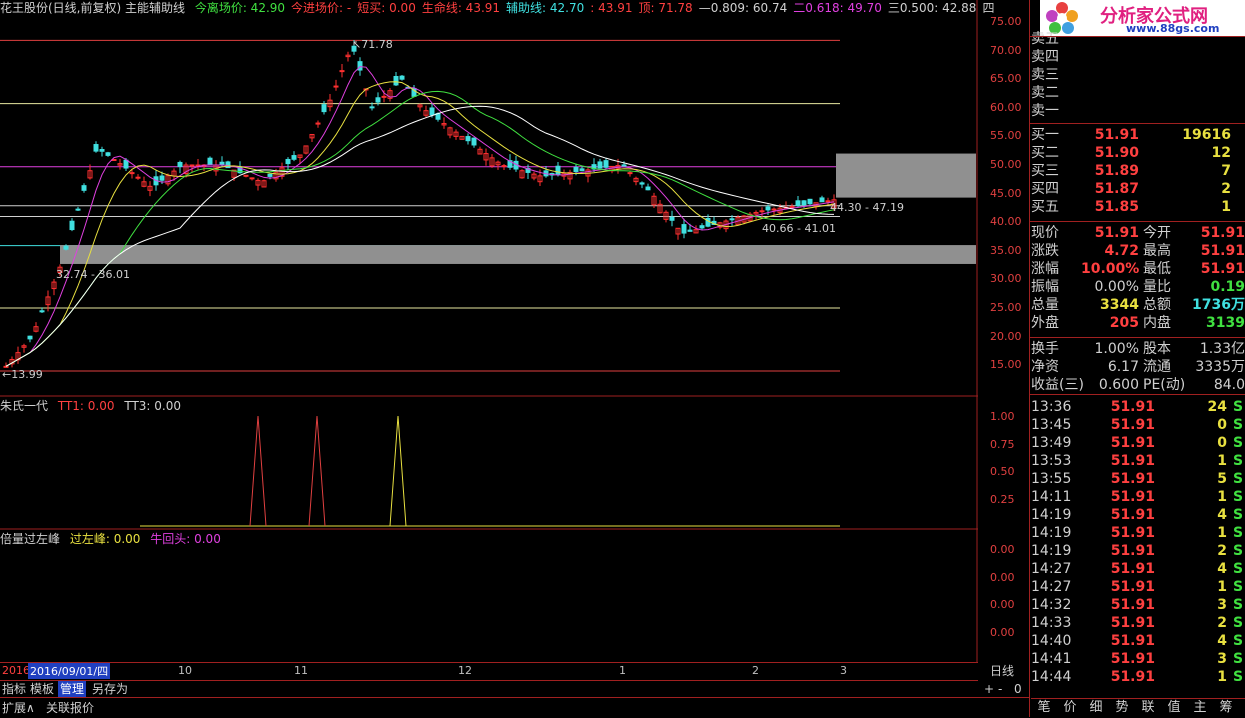 The width and height of the screenshot is (1245, 718). I want to click on header-item-7: —0.809: 60.74, so click(743, 8).